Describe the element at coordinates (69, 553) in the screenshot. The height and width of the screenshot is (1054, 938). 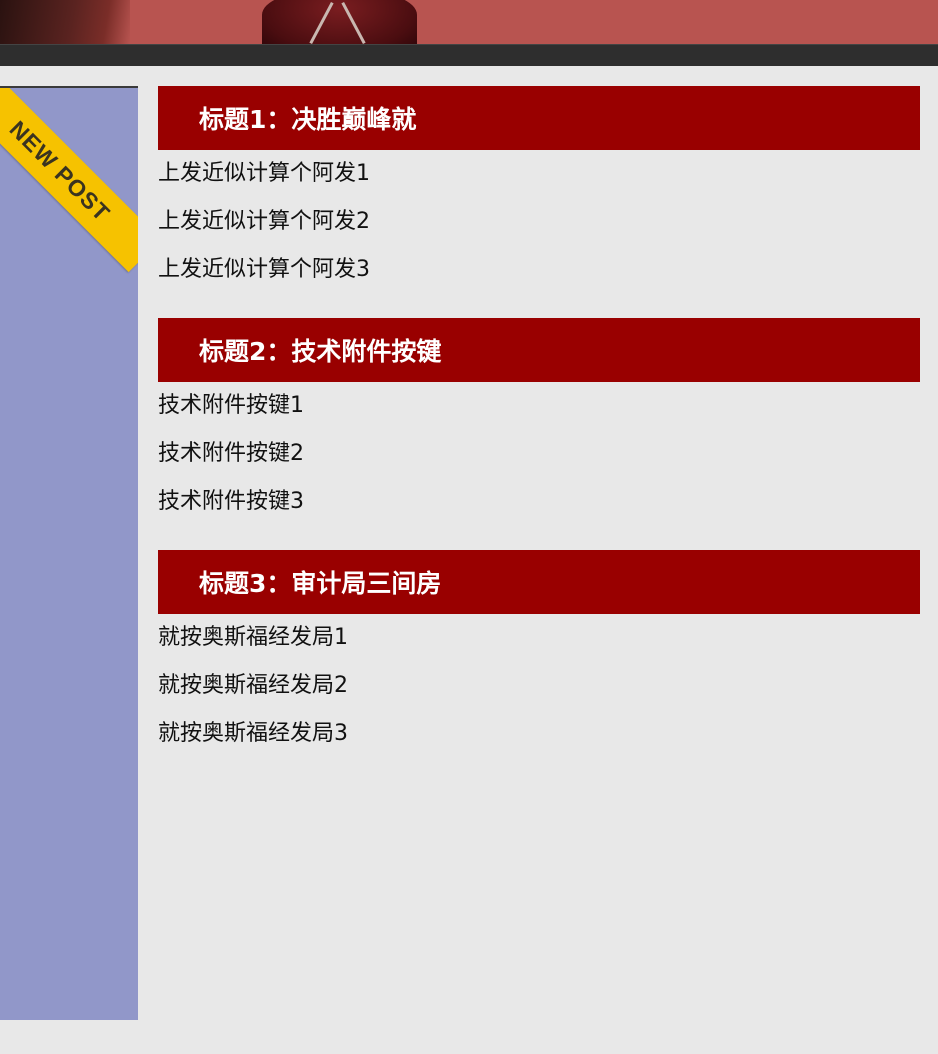
I see `sidebar: NEW POST` at that location.